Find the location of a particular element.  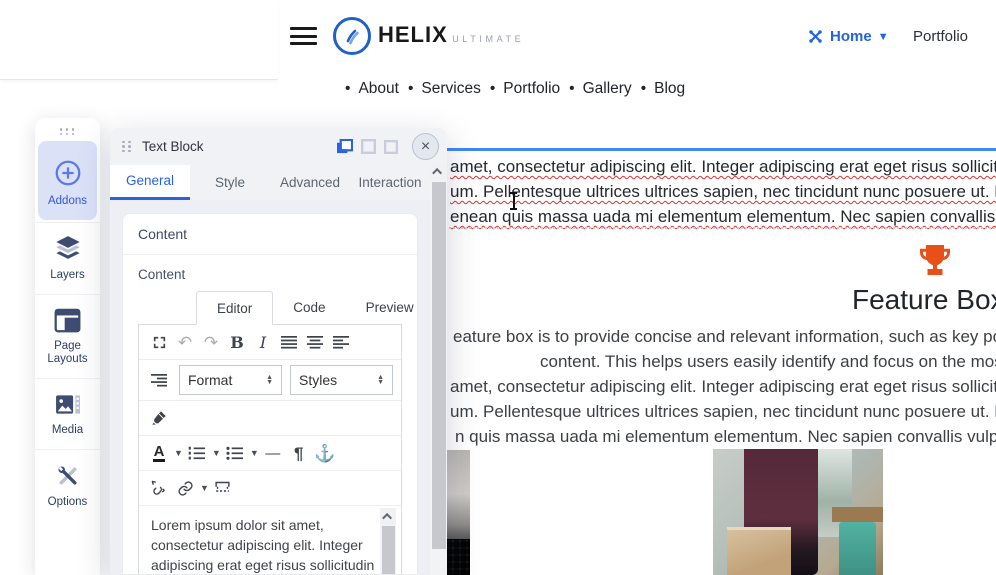

link-icon is located at coordinates (185, 488).